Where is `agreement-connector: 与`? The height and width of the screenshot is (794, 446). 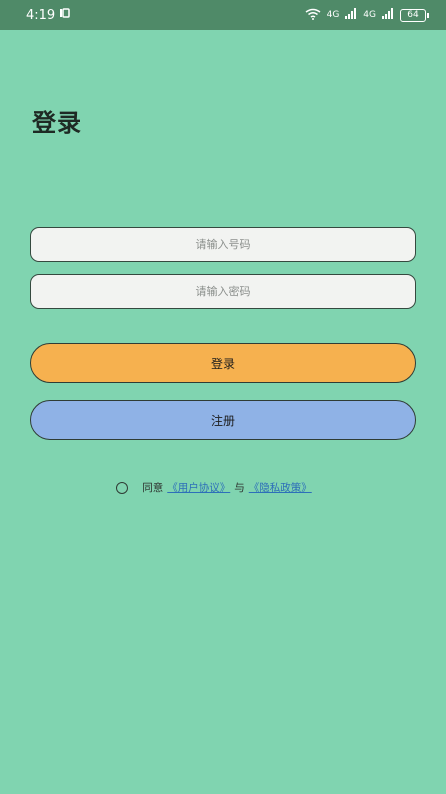
agreement-connector: 与 is located at coordinates (239, 488).